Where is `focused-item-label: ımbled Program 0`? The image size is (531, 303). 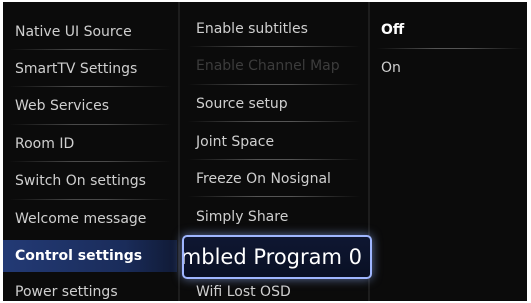
focused-item-label: ımbled Program 0 is located at coordinates (272, 257).